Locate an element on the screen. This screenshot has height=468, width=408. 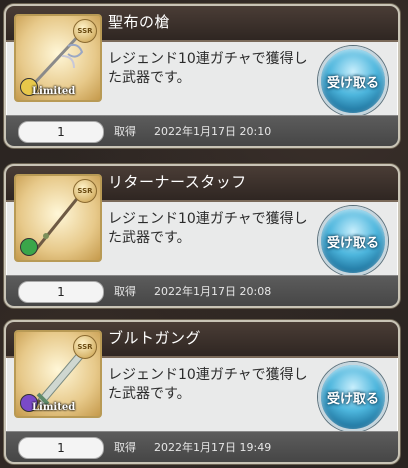
item-name: ブルトガング is located at coordinates (155, 338).